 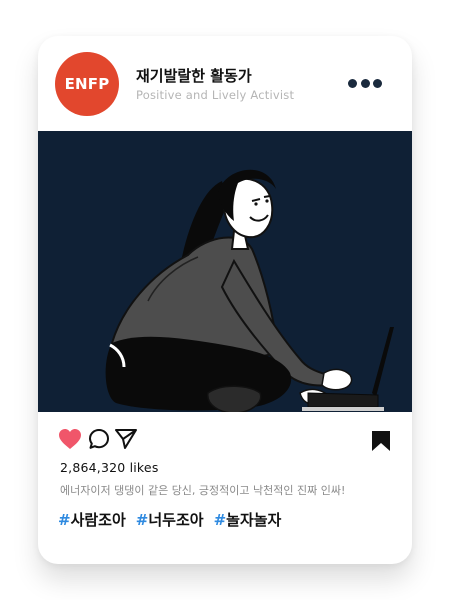 I want to click on hashtag: #너두조아, so click(x=170, y=519).